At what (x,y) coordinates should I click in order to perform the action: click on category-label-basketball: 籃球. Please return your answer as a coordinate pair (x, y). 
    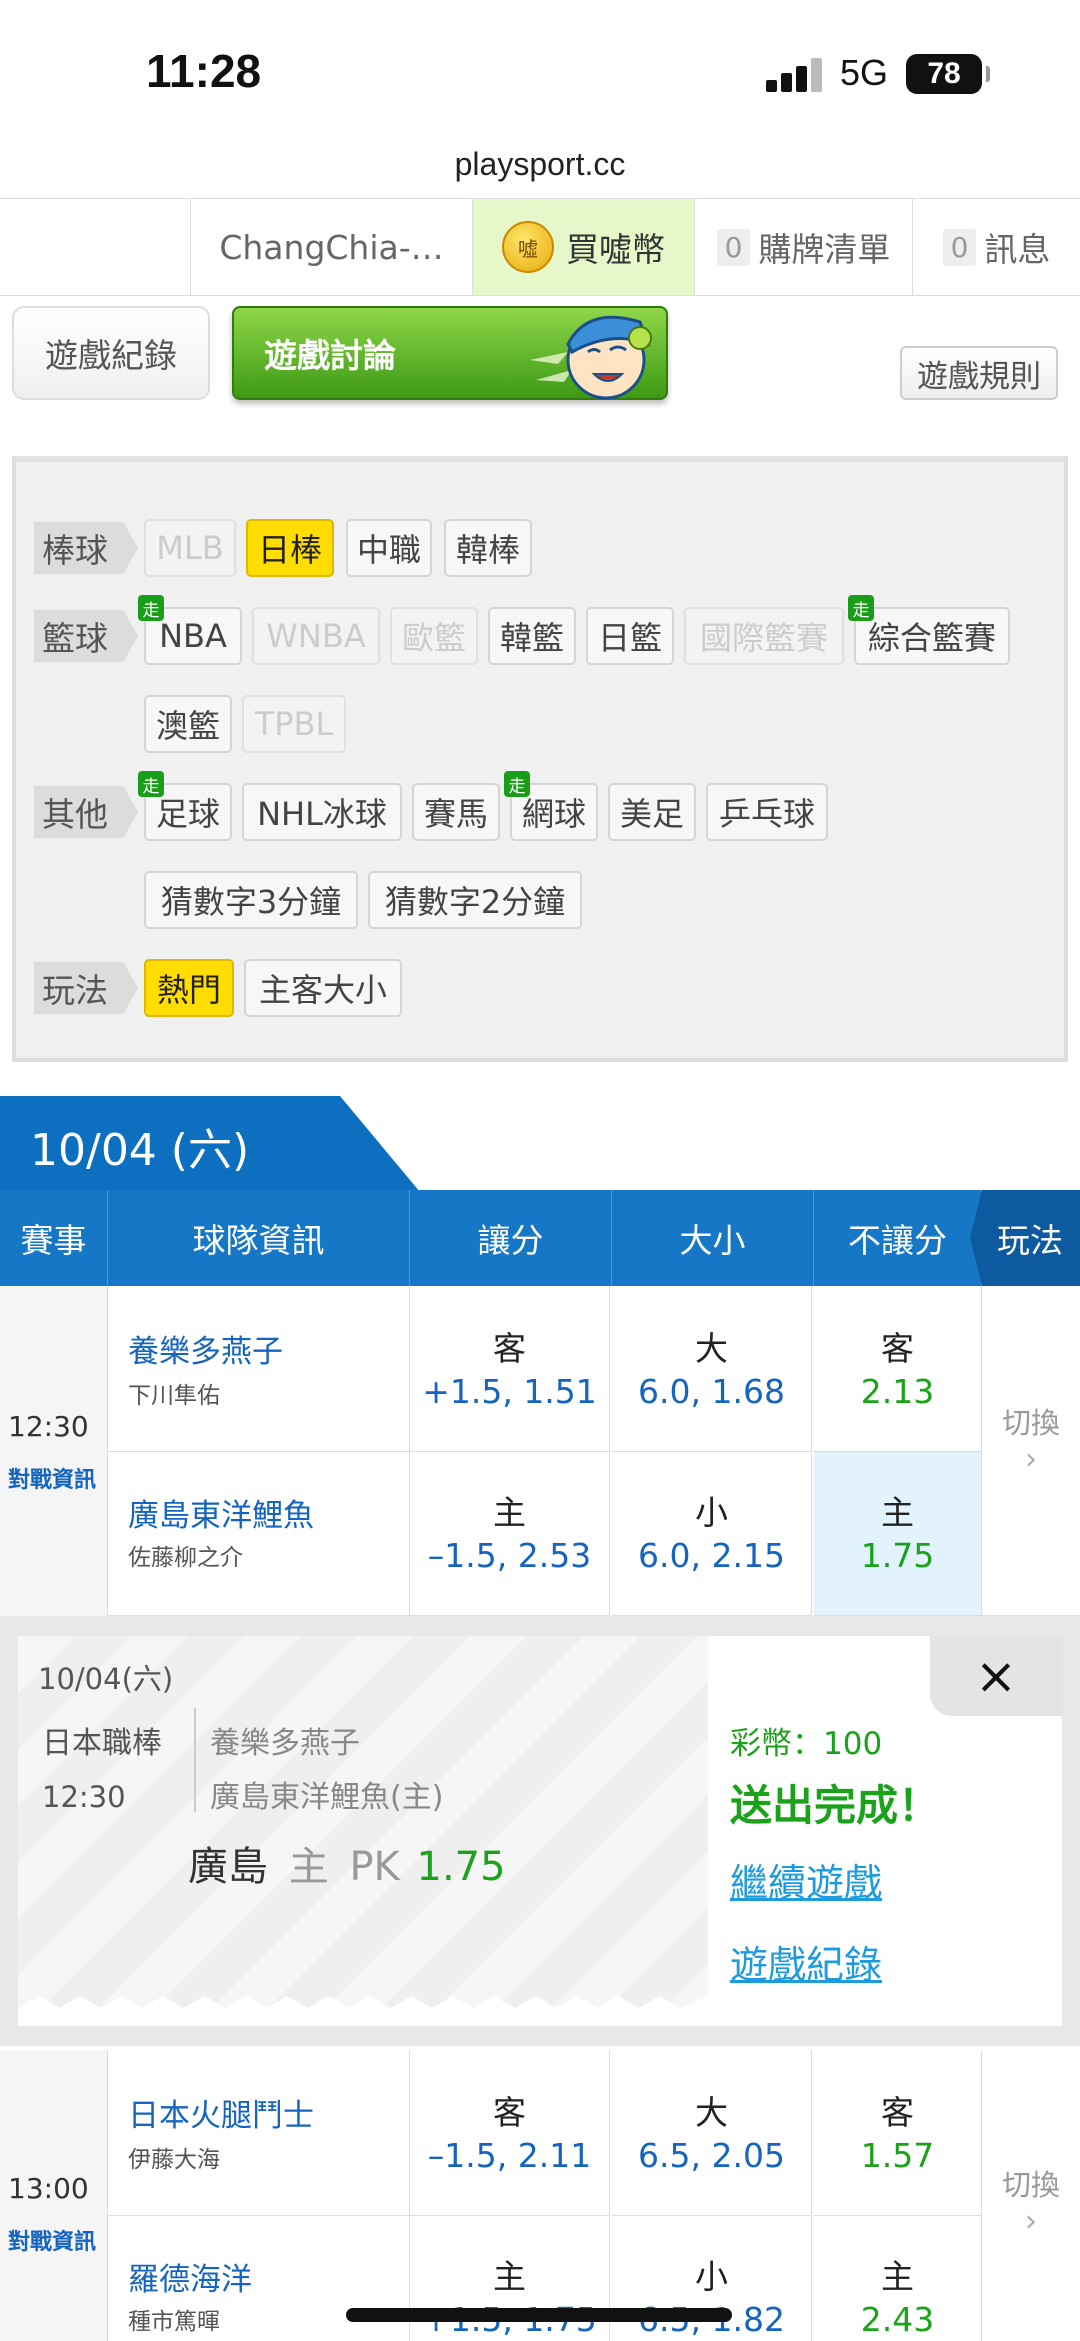
    Looking at the image, I should click on (86, 636).